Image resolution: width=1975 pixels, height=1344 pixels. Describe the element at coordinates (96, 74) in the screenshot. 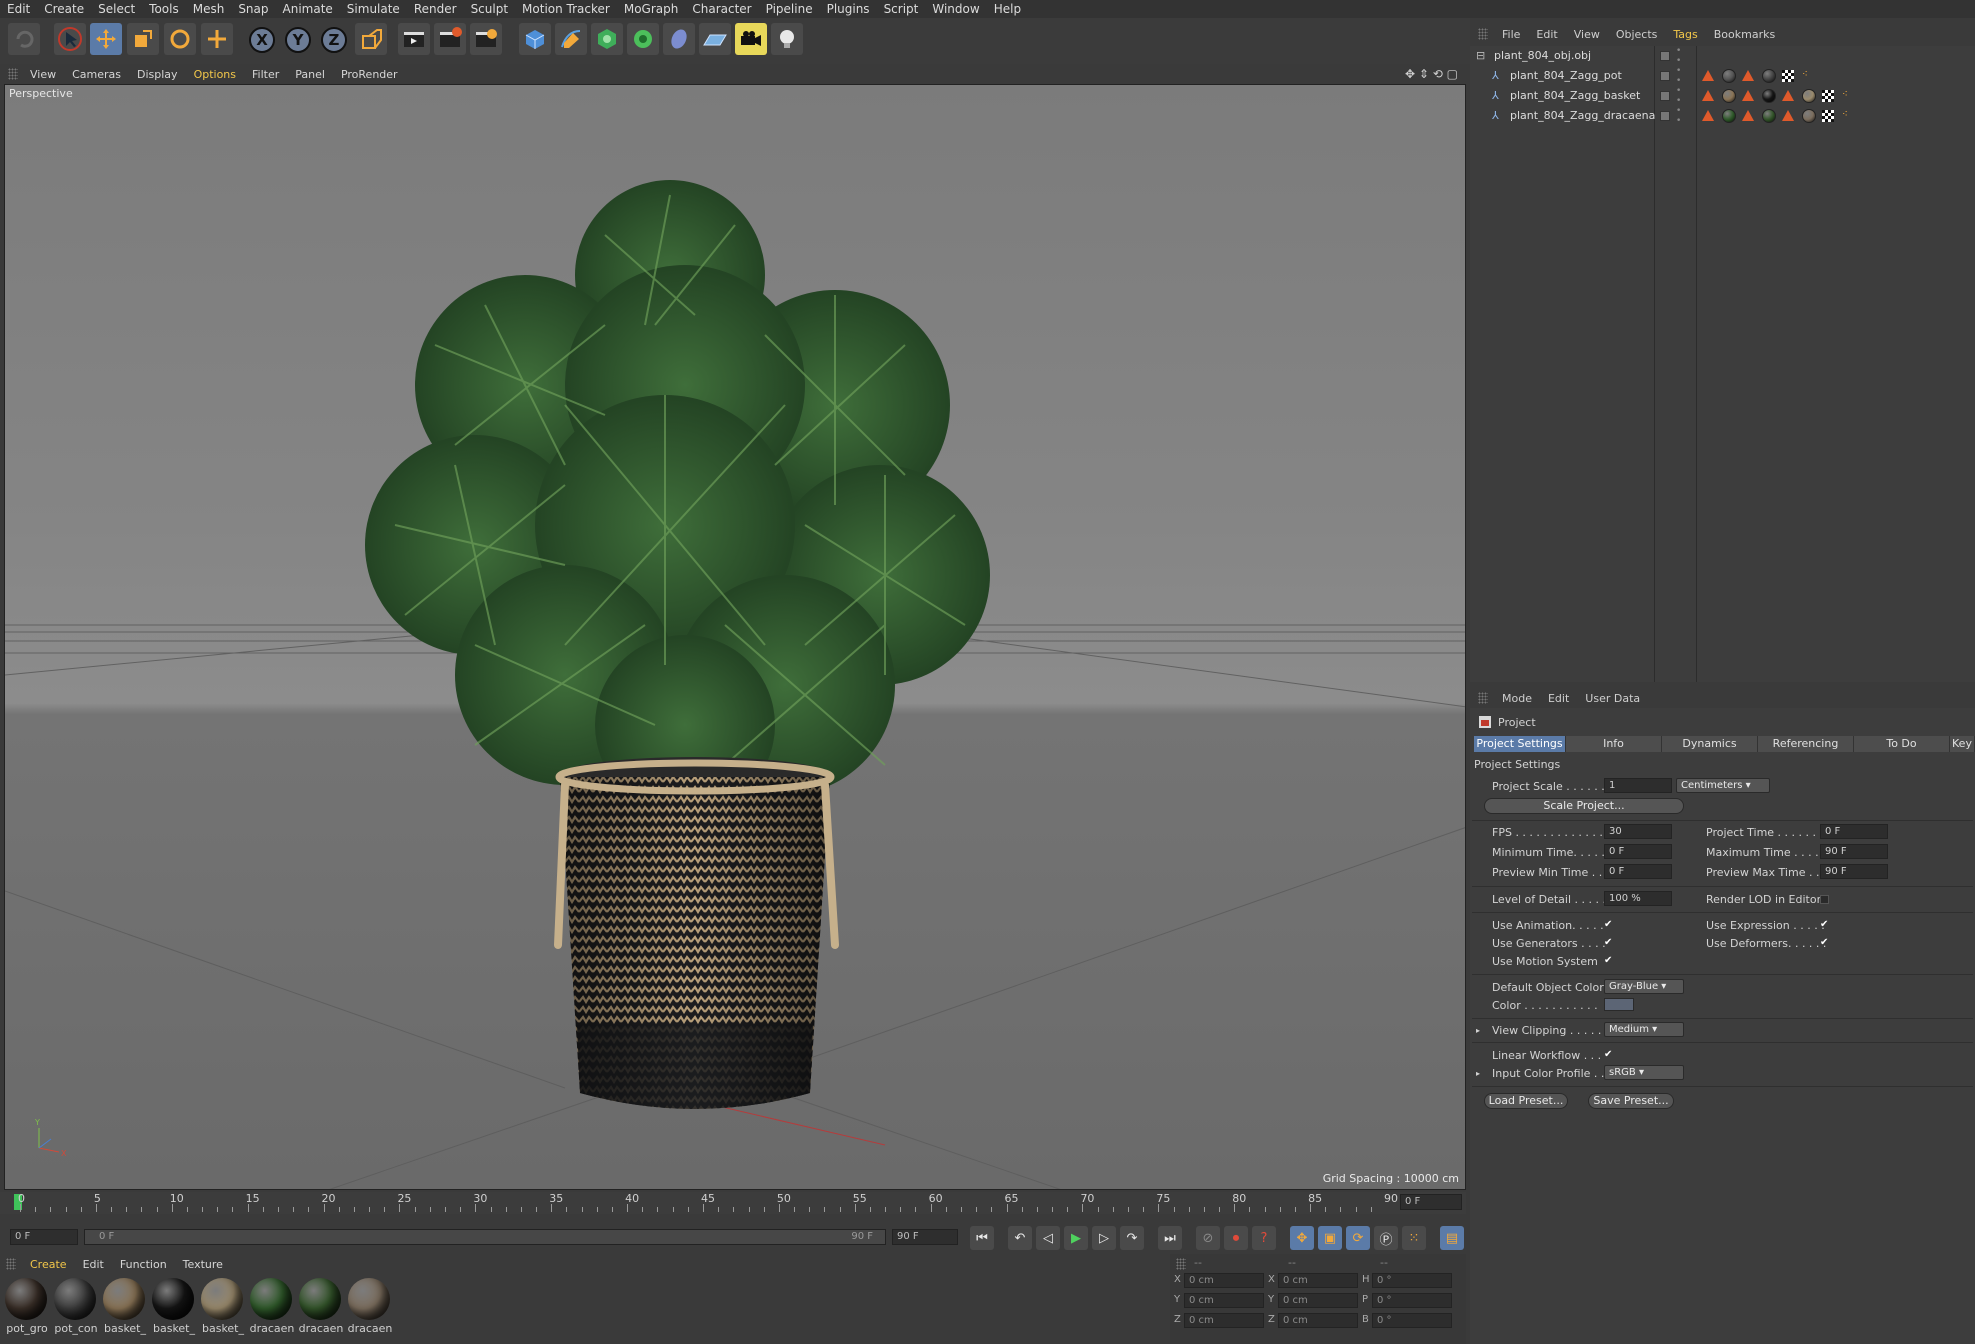

I see `viewport-menu-cameras: Cameras` at that location.